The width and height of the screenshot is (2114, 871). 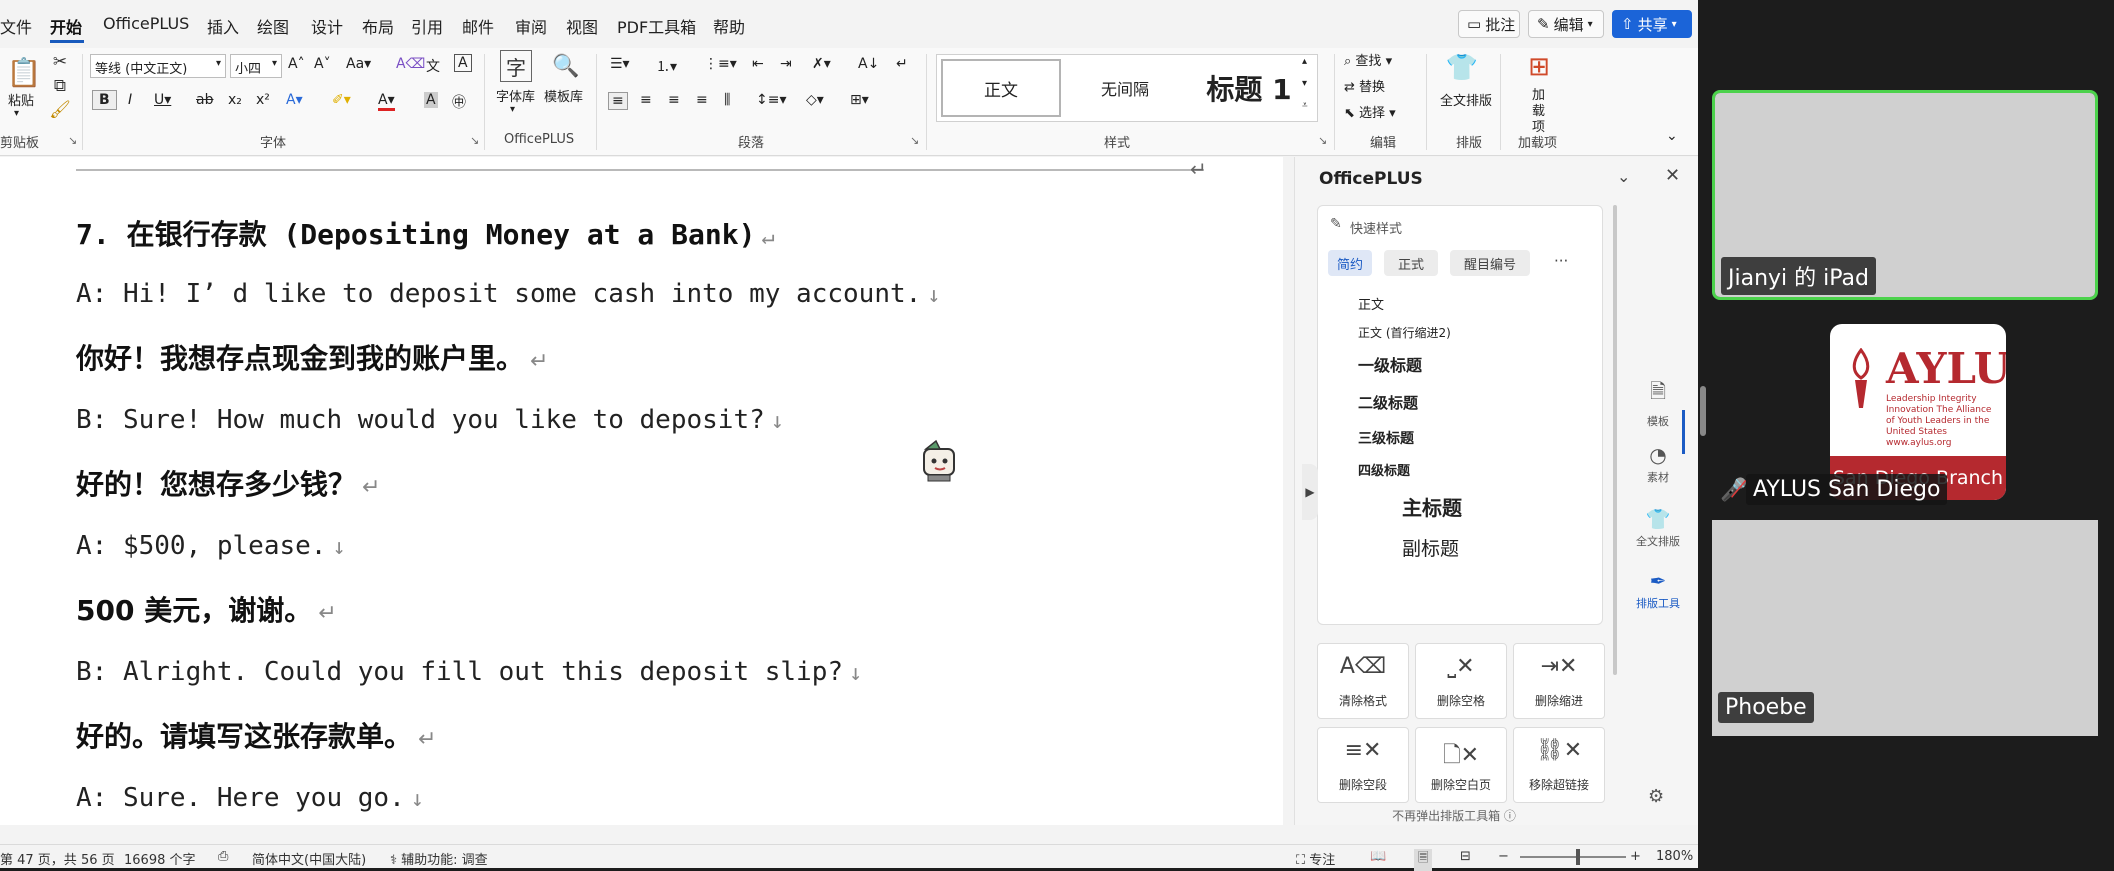 What do you see at coordinates (1384, 469) in the screenshot?
I see `quick-style-item: 四级标题` at bounding box center [1384, 469].